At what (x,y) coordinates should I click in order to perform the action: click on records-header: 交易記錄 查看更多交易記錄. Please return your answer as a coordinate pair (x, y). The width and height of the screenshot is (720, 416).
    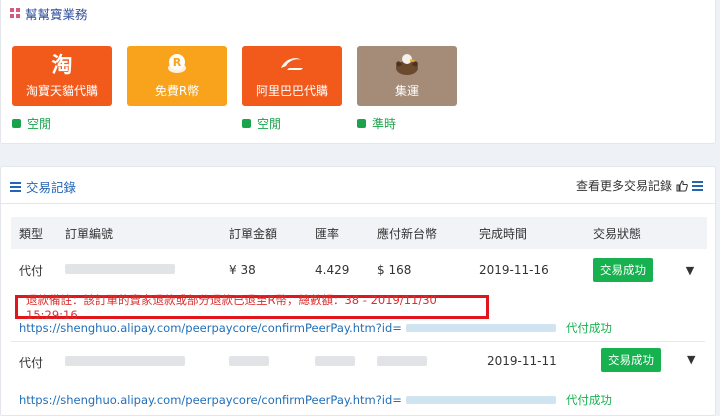
    Looking at the image, I should click on (358, 185).